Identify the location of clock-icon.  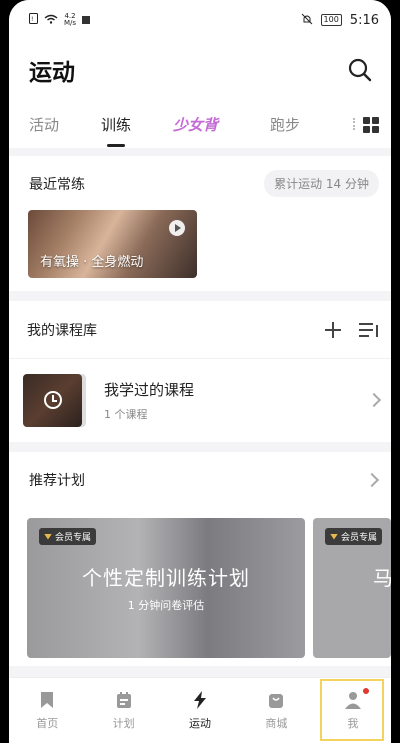
(53, 399).